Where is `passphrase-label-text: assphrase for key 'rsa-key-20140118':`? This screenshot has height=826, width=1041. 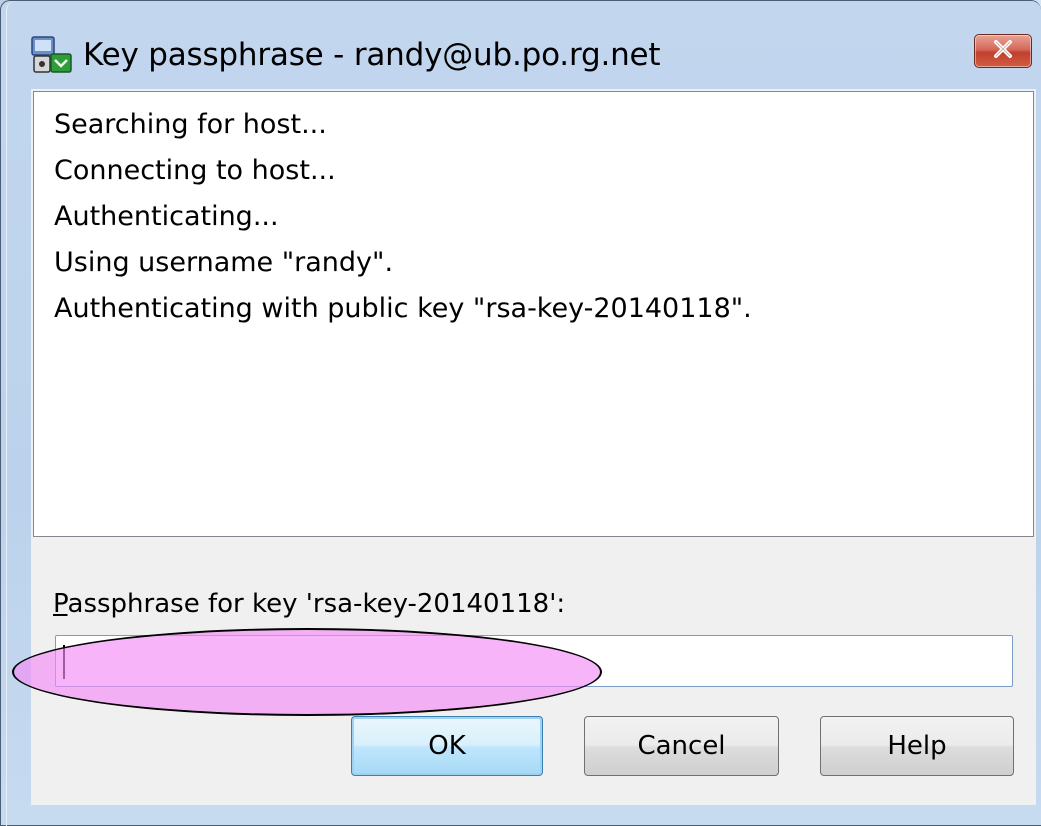 passphrase-label-text: assphrase for key 'rsa-key-20140118': is located at coordinates (316, 604).